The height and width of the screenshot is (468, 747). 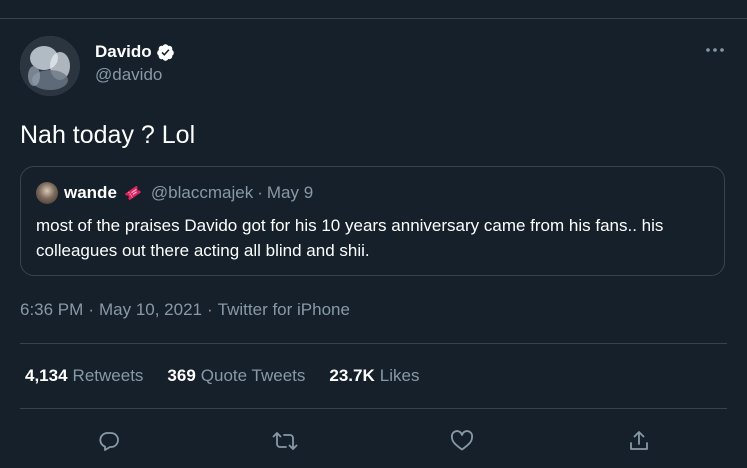 I want to click on likes-stat: 23.7K Likes, so click(x=374, y=376).